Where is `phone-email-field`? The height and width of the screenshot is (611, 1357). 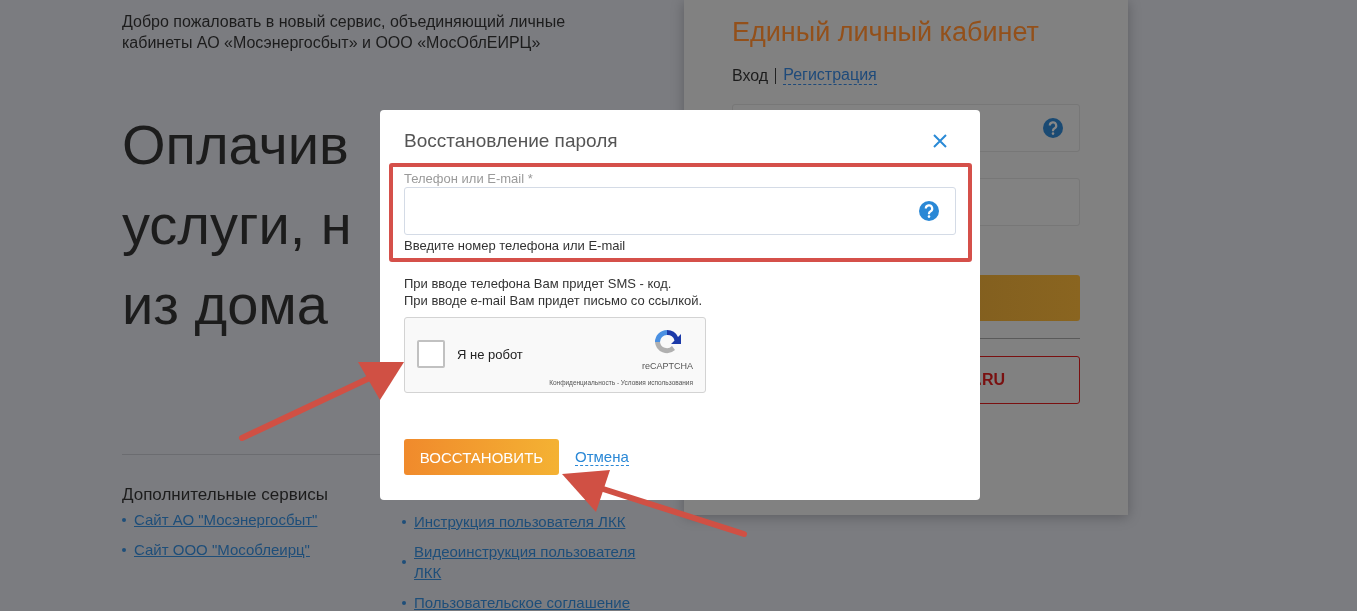
phone-email-field is located at coordinates (680, 211).